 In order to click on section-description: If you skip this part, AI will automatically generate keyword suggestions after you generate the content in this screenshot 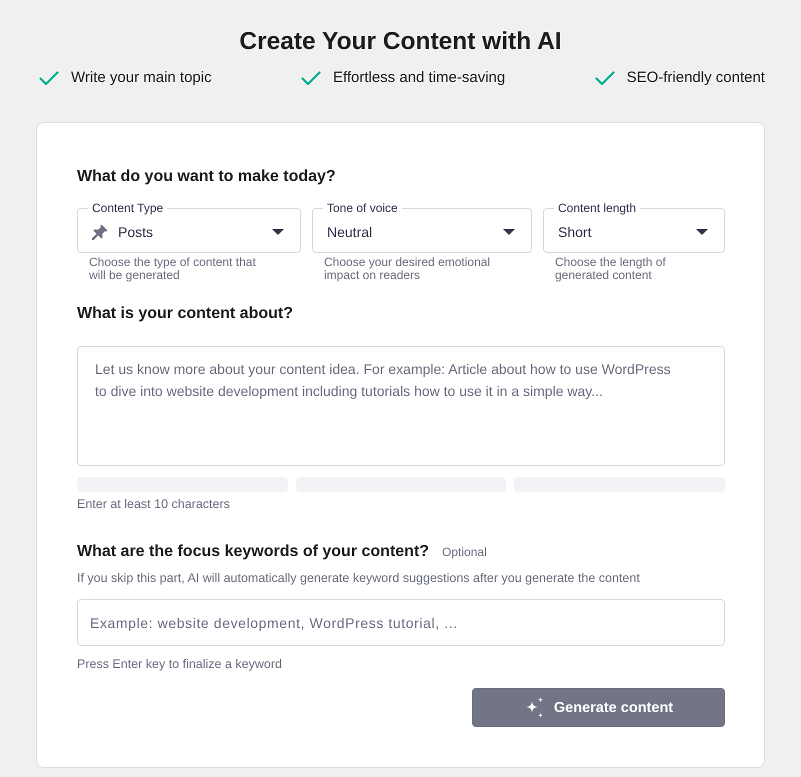, I will do `click(359, 578)`.